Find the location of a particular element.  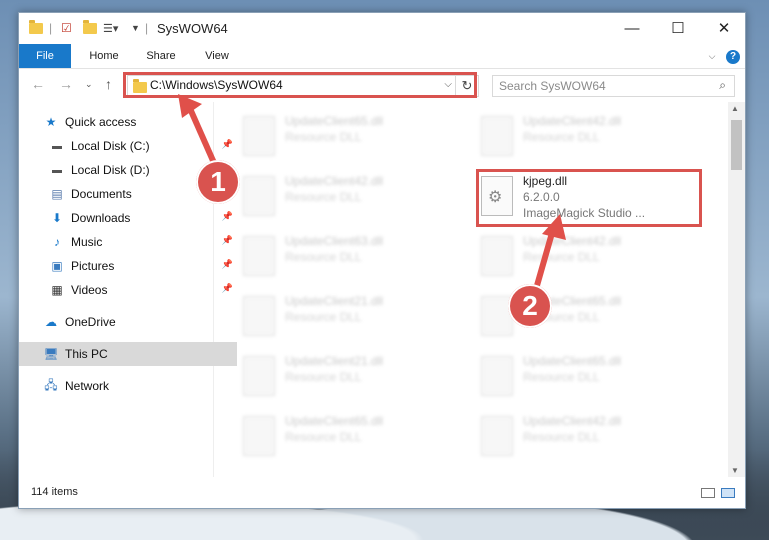

star-icon: ★ is located at coordinates (51, 122).